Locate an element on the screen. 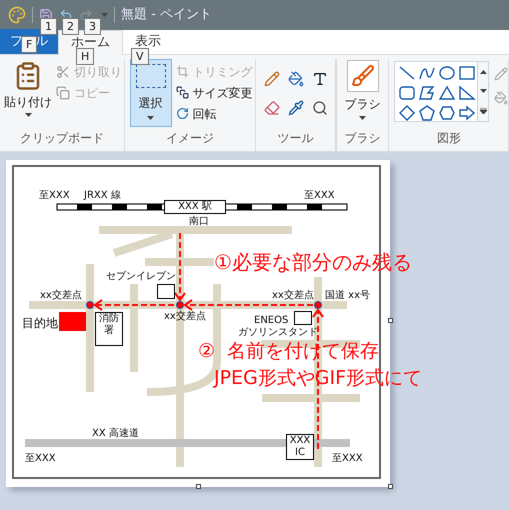 The image size is (509, 510). brush-icon is located at coordinates (362, 76).